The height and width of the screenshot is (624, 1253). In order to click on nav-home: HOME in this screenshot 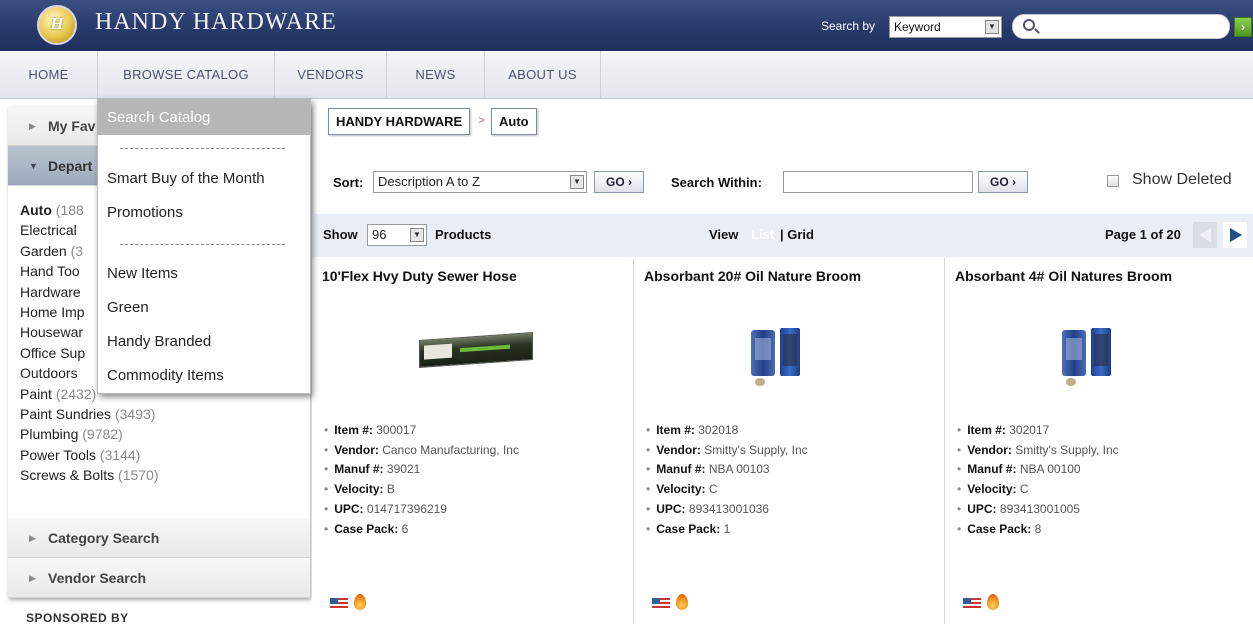, I will do `click(49, 75)`.